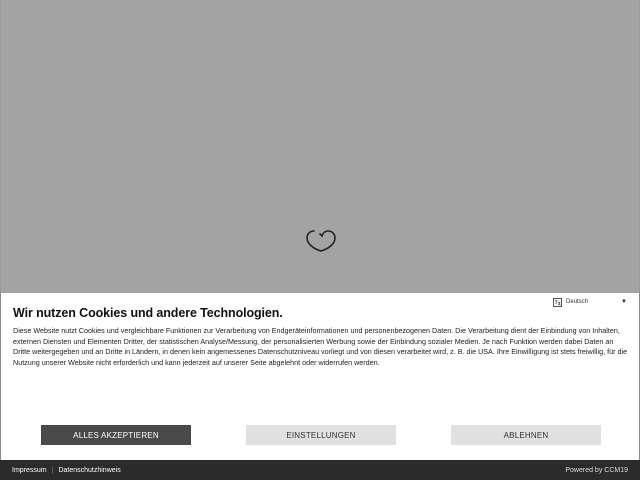 This screenshot has height=480, width=640. Describe the element at coordinates (89, 470) in the screenshot. I see `privacy-link: Datenschutzhinweis` at that location.